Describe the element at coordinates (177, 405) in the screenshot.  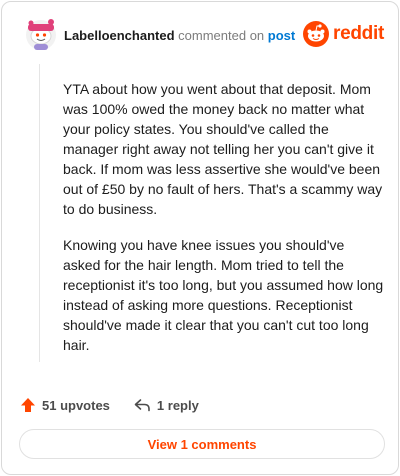
I see `reply-count: 1 reply` at that location.